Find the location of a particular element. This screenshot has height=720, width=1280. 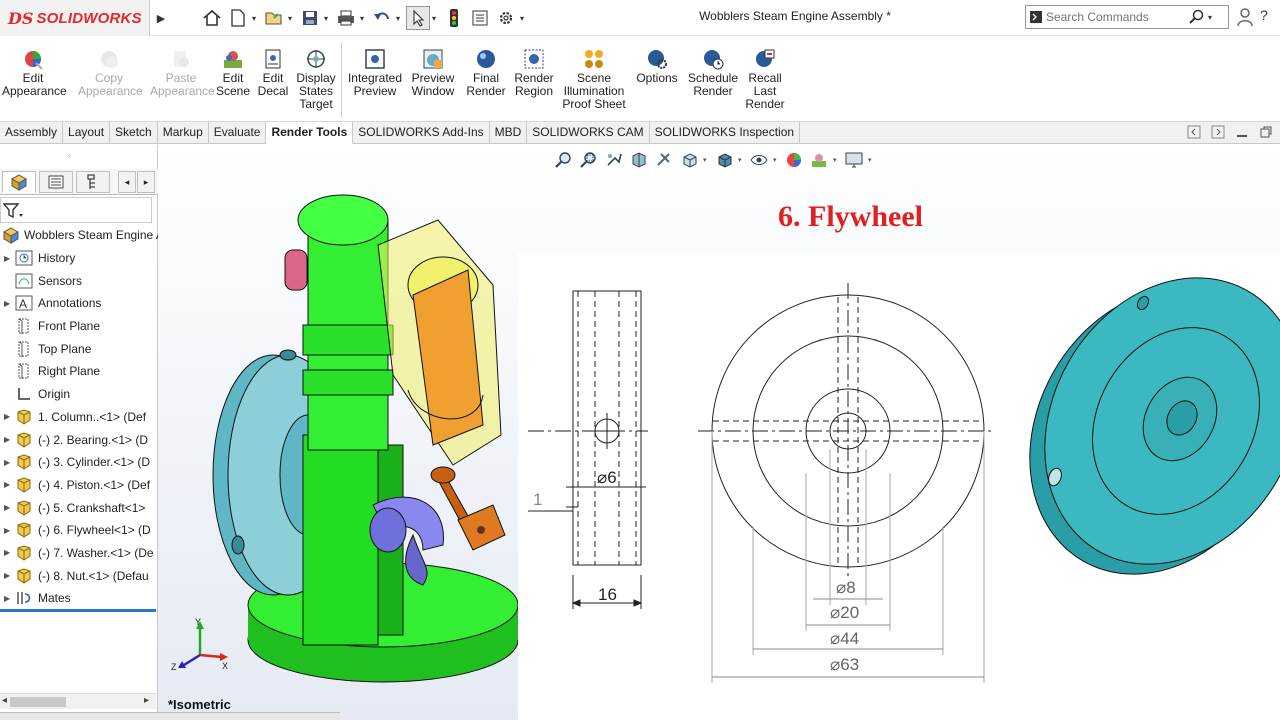

select-dropdown-icon: ▾ is located at coordinates (436, 18).